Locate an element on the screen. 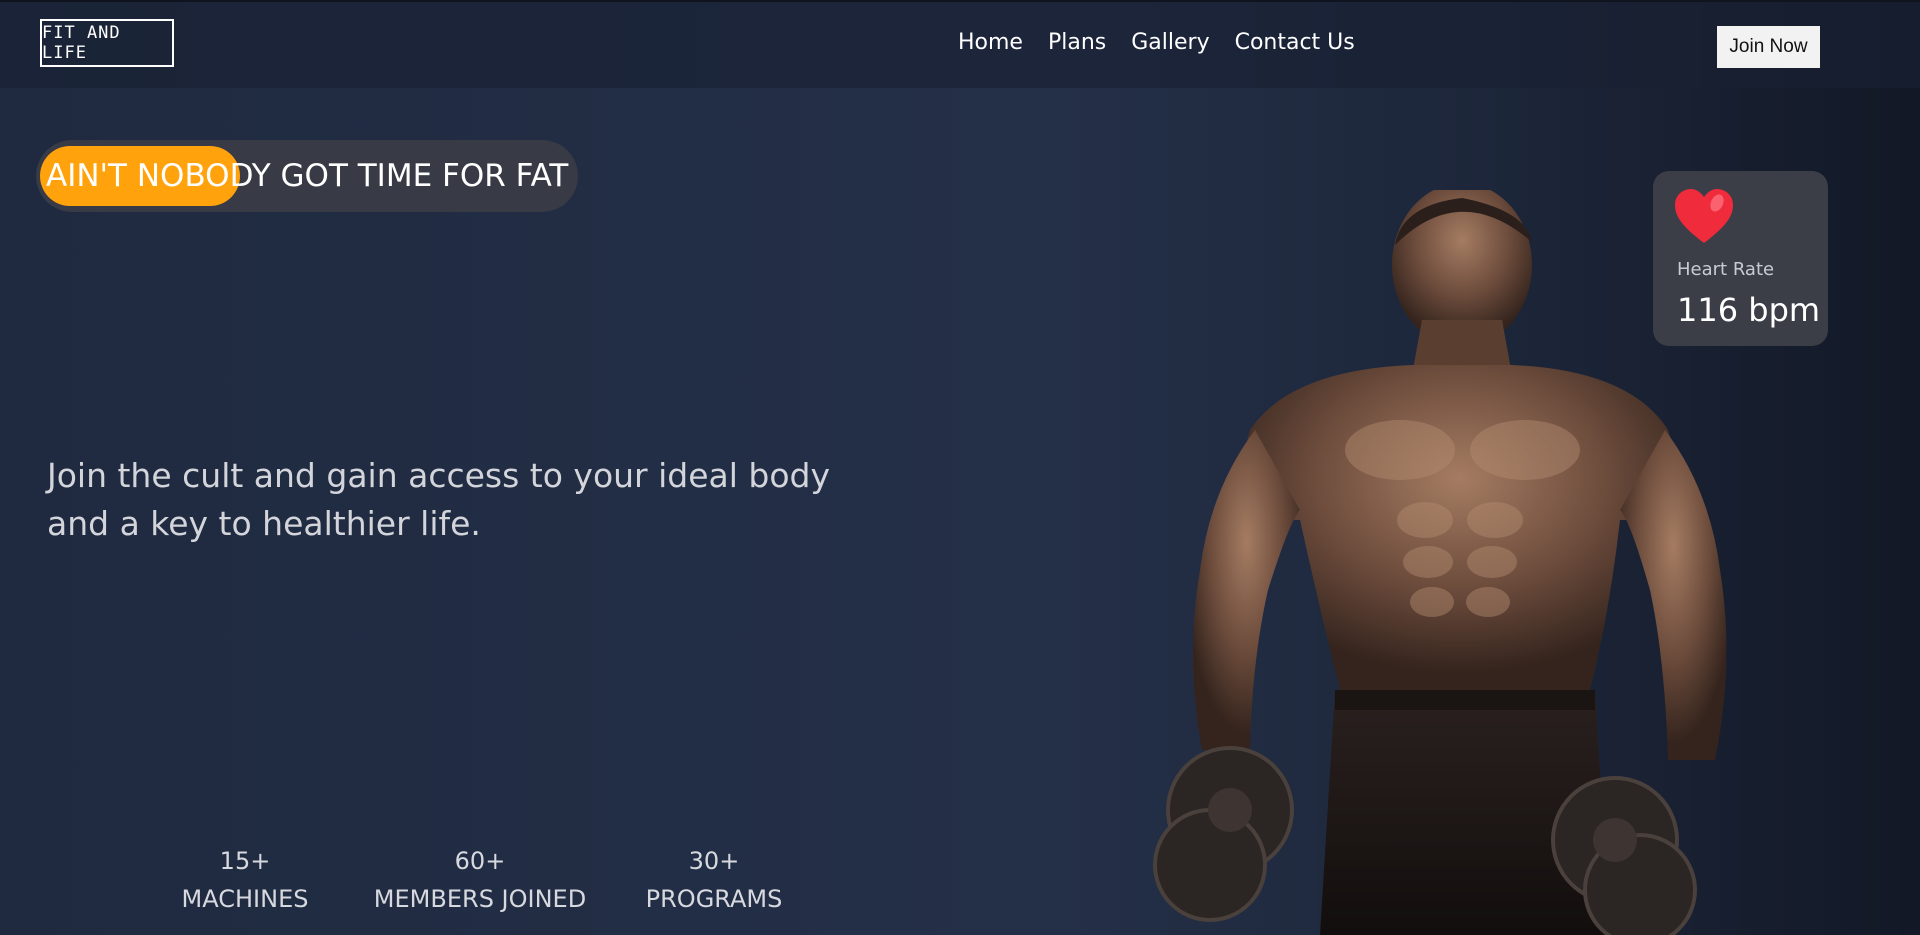 The image size is (1920, 935). heart-rate-label: Heart Rate is located at coordinates (1726, 269).